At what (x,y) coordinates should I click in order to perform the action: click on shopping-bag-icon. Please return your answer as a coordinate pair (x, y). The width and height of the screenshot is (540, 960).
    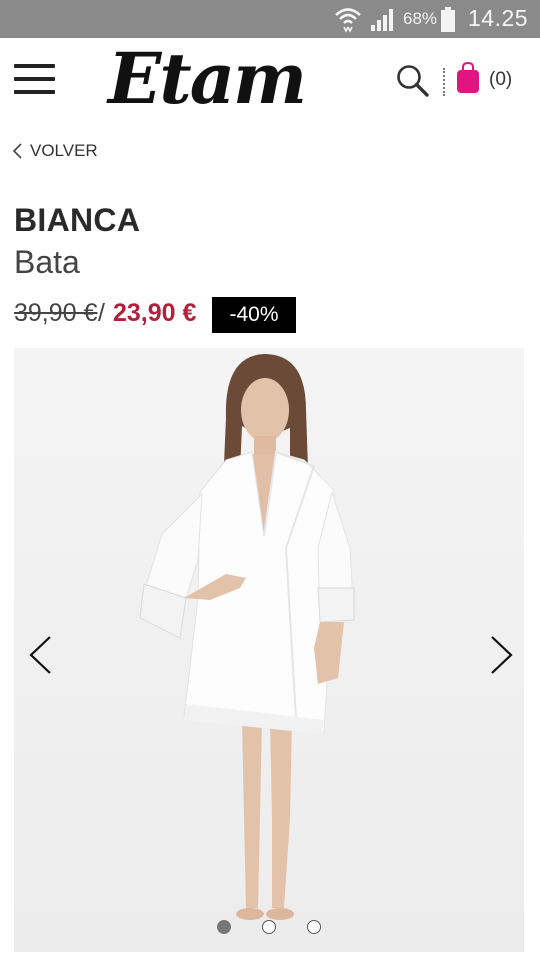
    Looking at the image, I should click on (468, 77).